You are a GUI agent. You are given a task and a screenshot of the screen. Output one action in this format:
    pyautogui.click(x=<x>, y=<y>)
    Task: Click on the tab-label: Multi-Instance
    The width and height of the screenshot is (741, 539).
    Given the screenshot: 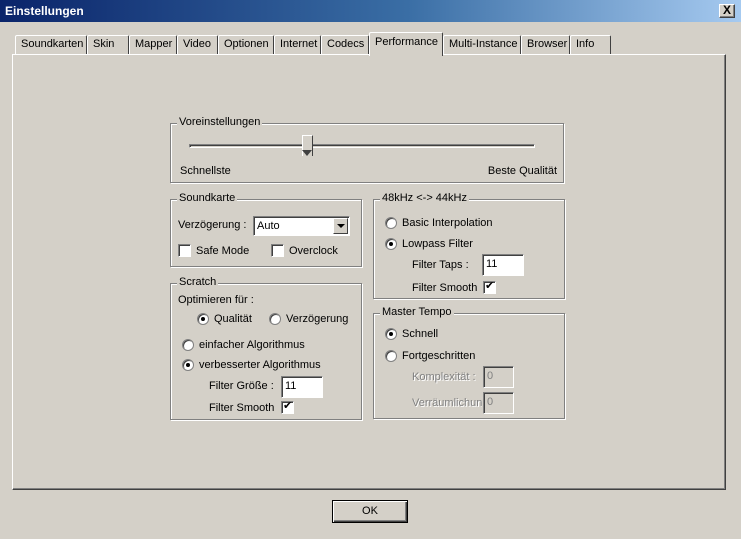 What is the action you would take?
    pyautogui.click(x=483, y=44)
    